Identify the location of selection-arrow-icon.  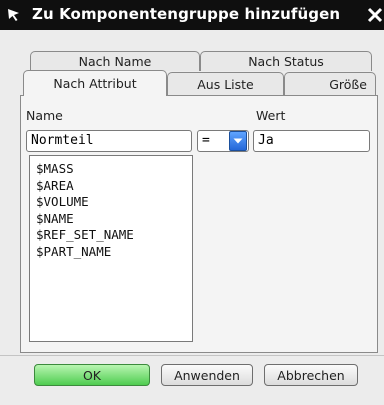
(13, 15).